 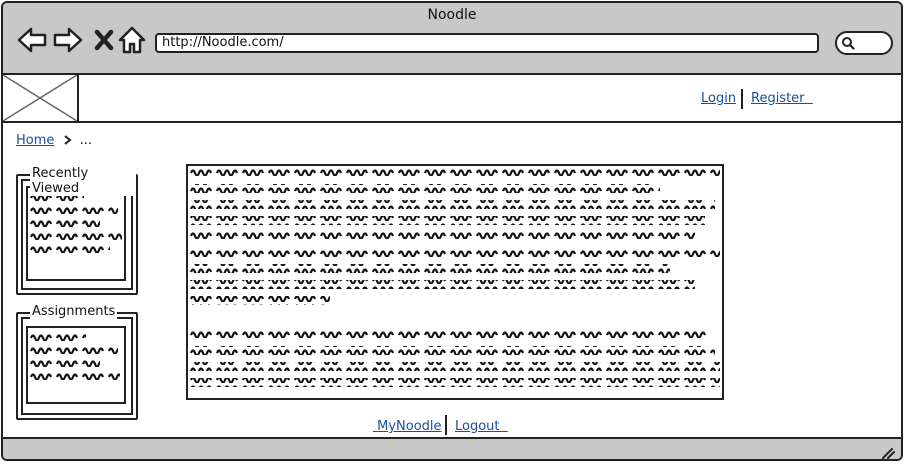 I want to click on logout-label: Logout, so click(x=477, y=426).